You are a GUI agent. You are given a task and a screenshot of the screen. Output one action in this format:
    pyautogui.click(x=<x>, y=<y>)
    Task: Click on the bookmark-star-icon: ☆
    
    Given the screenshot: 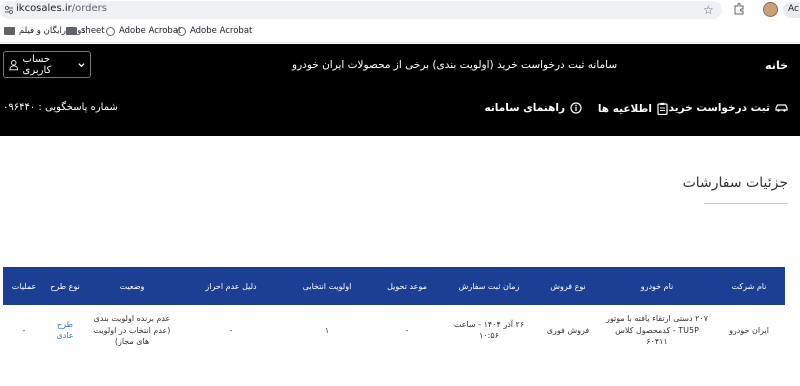 What is the action you would take?
    pyautogui.click(x=708, y=10)
    